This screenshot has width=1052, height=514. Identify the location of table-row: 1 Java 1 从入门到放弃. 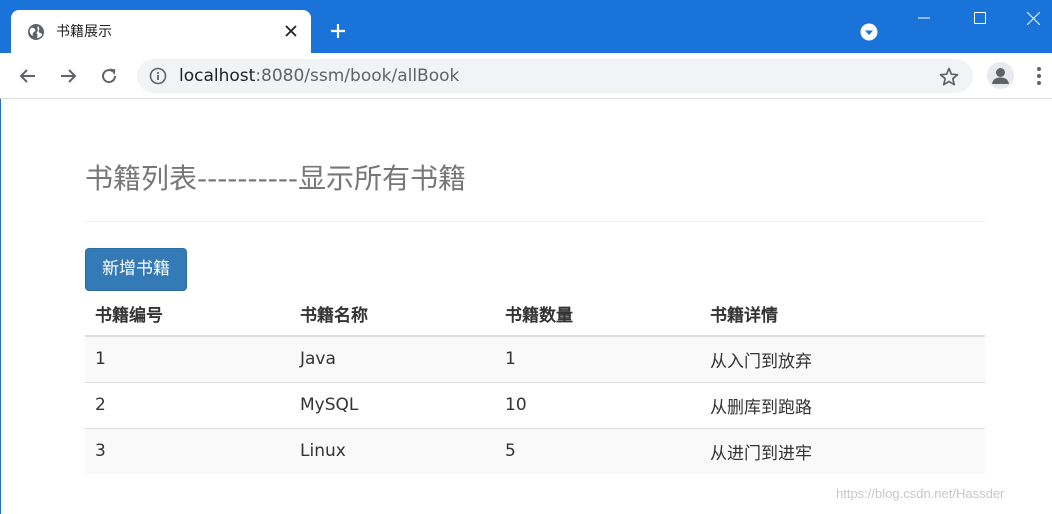
(535, 359).